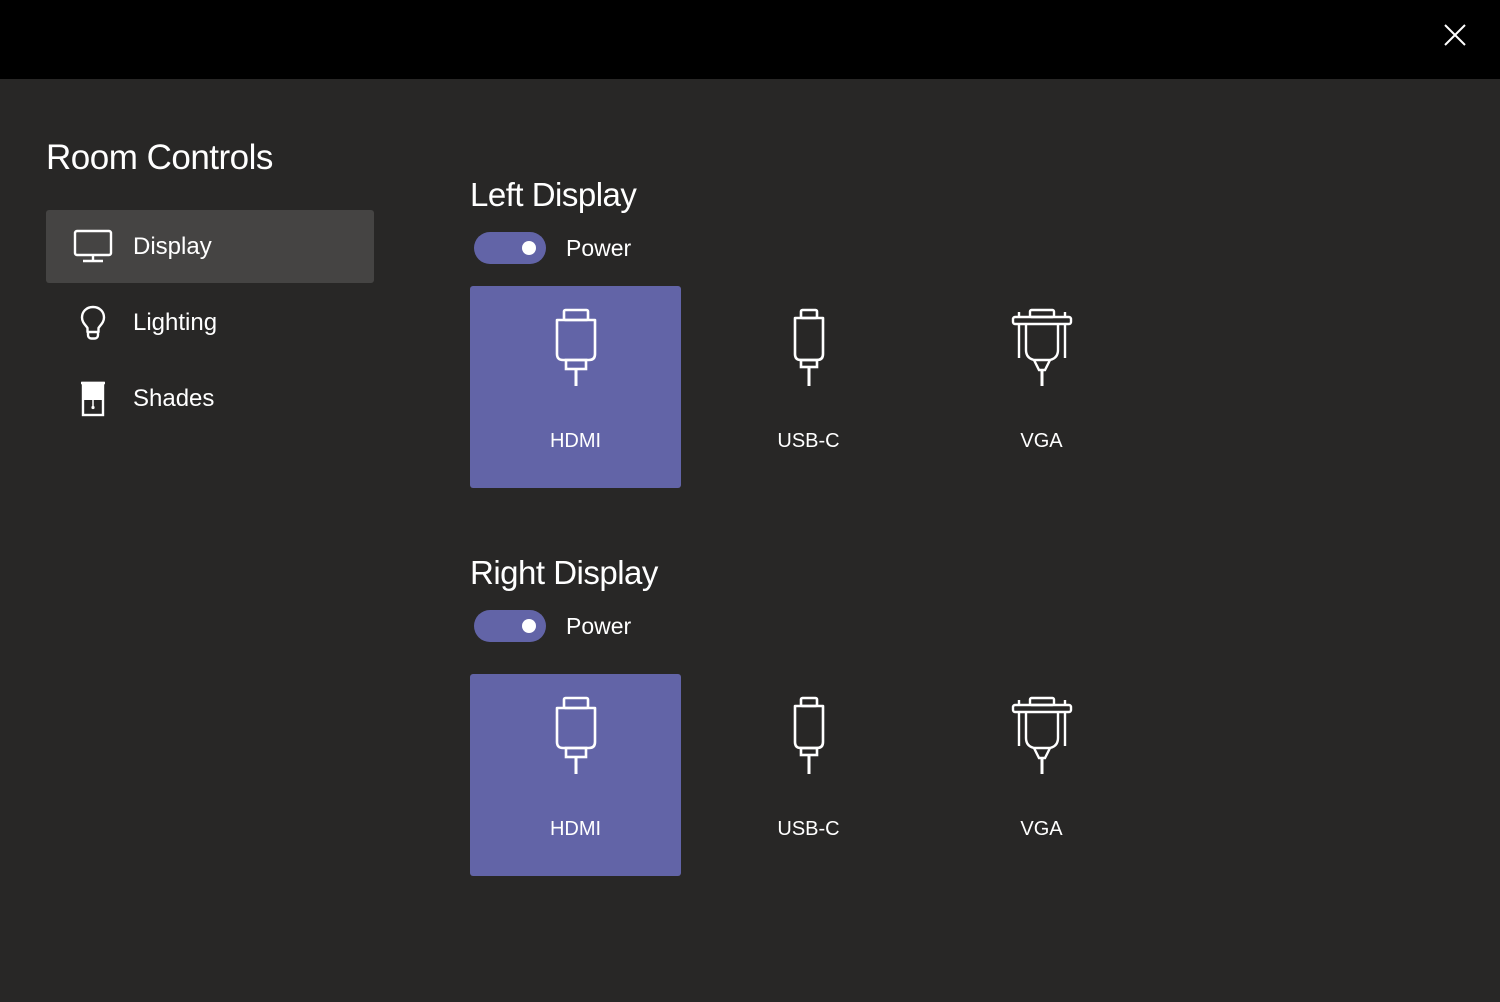 The width and height of the screenshot is (1500, 1002). What do you see at coordinates (93, 323) in the screenshot?
I see `lightbulb-icon` at bounding box center [93, 323].